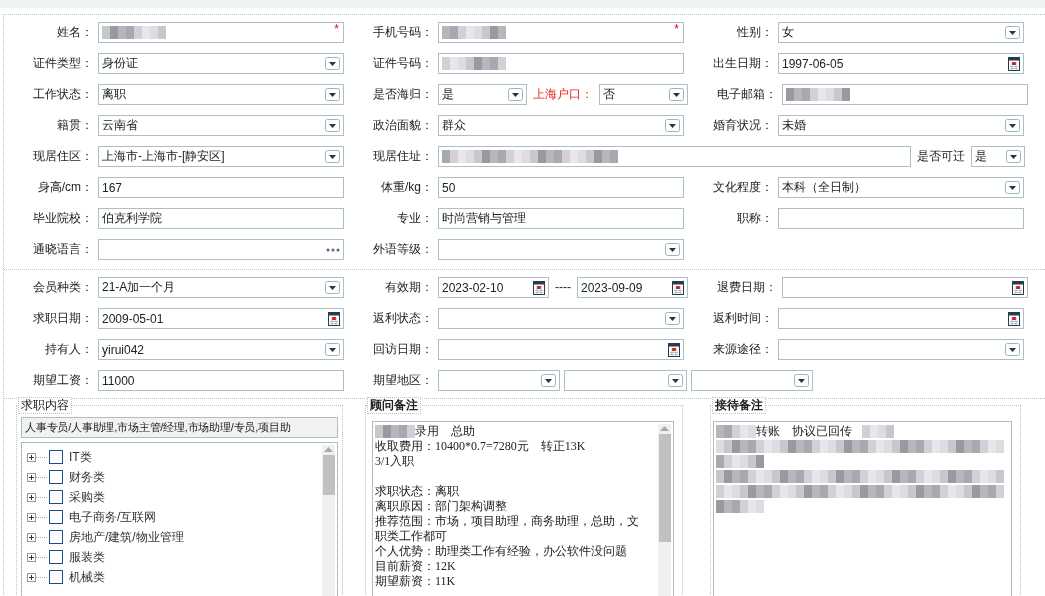 This screenshot has width=1045, height=596. What do you see at coordinates (445, 431) in the screenshot?
I see `note-text: 录用 总助` at bounding box center [445, 431].